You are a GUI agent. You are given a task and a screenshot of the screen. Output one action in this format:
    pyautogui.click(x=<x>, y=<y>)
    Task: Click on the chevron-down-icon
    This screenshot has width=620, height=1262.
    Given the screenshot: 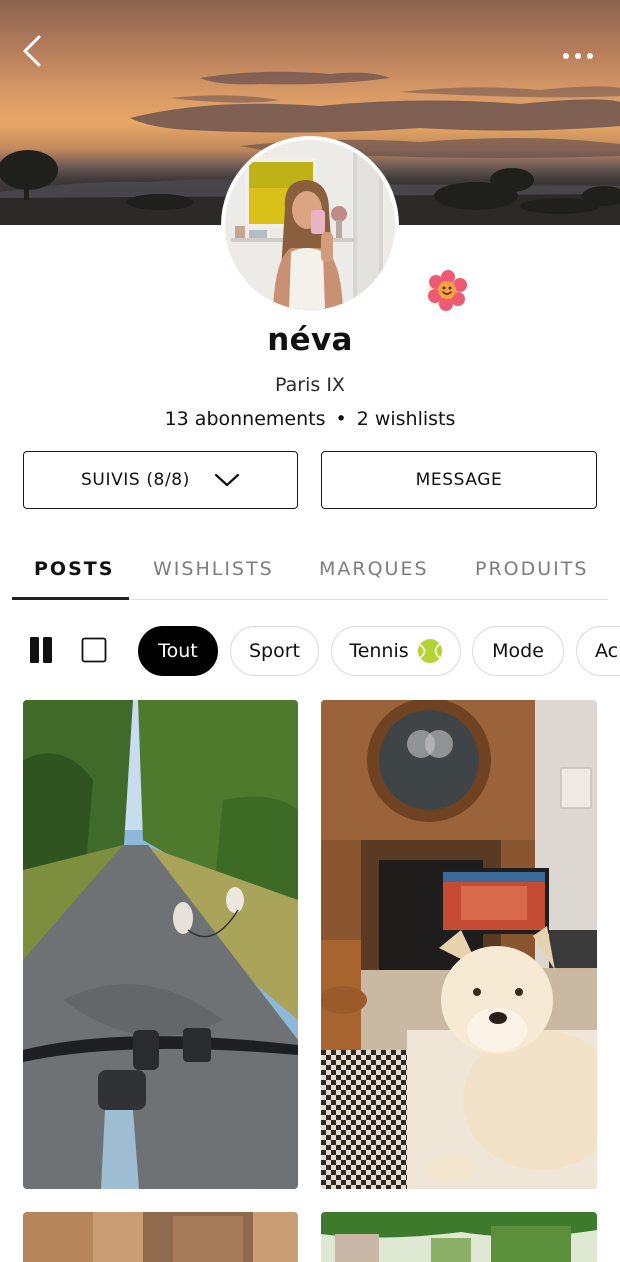 What is the action you would take?
    pyautogui.click(x=227, y=480)
    